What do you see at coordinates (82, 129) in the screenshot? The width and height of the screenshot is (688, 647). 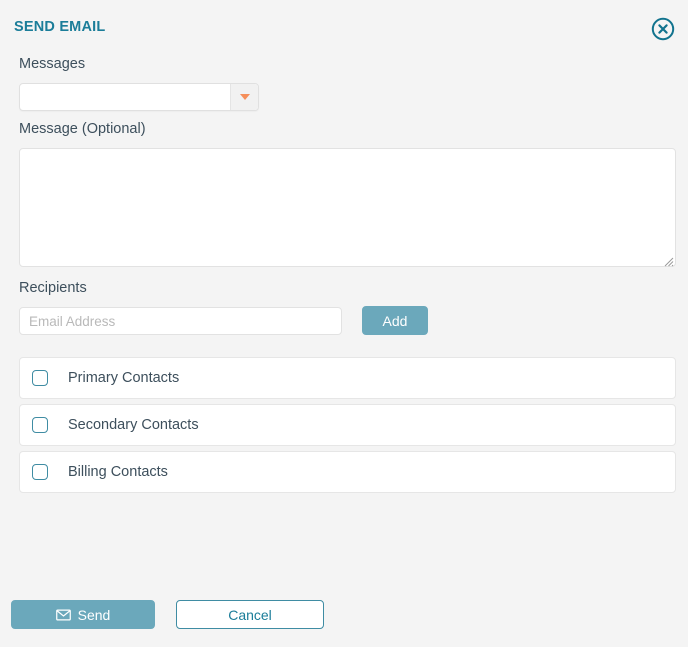 I see `message-label: Message (Optional)` at bounding box center [82, 129].